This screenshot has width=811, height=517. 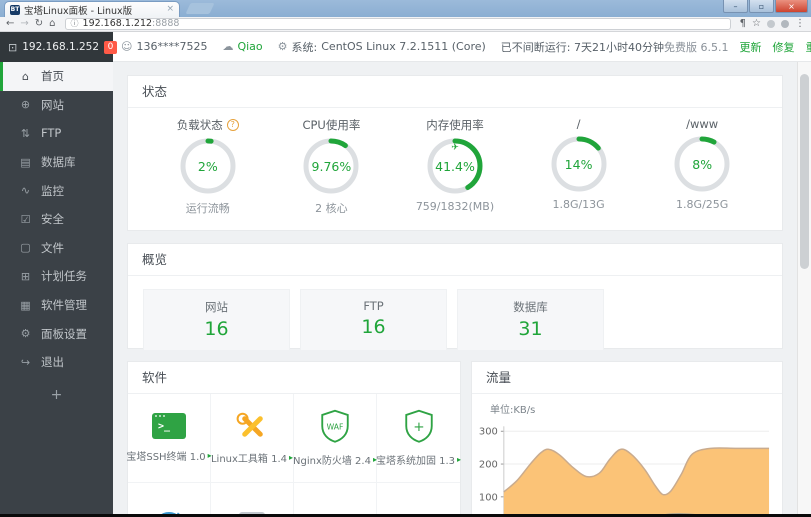 What do you see at coordinates (56, 395) in the screenshot?
I see `sidebar-add-button: +` at bounding box center [56, 395].